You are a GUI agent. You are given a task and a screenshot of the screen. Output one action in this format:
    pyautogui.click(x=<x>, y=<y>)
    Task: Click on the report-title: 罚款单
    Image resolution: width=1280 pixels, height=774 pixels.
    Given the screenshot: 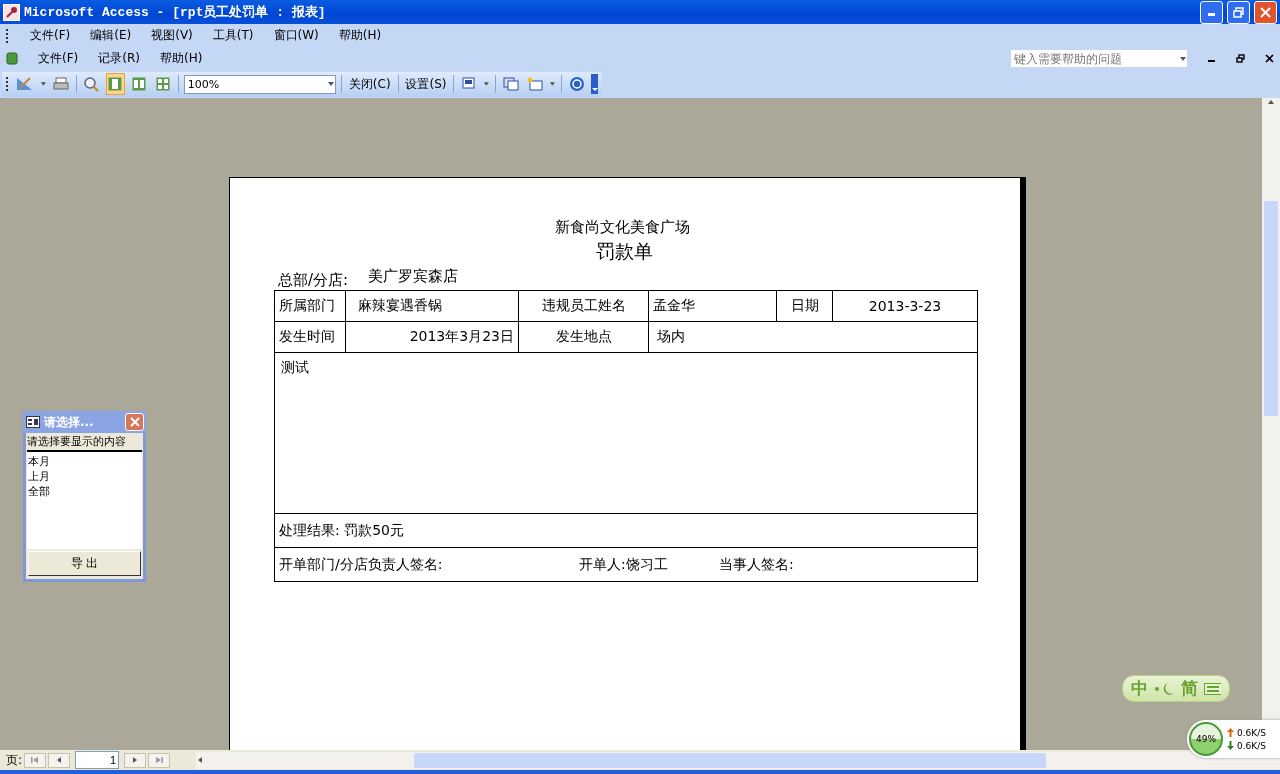 What is the action you would take?
    pyautogui.click(x=624, y=251)
    